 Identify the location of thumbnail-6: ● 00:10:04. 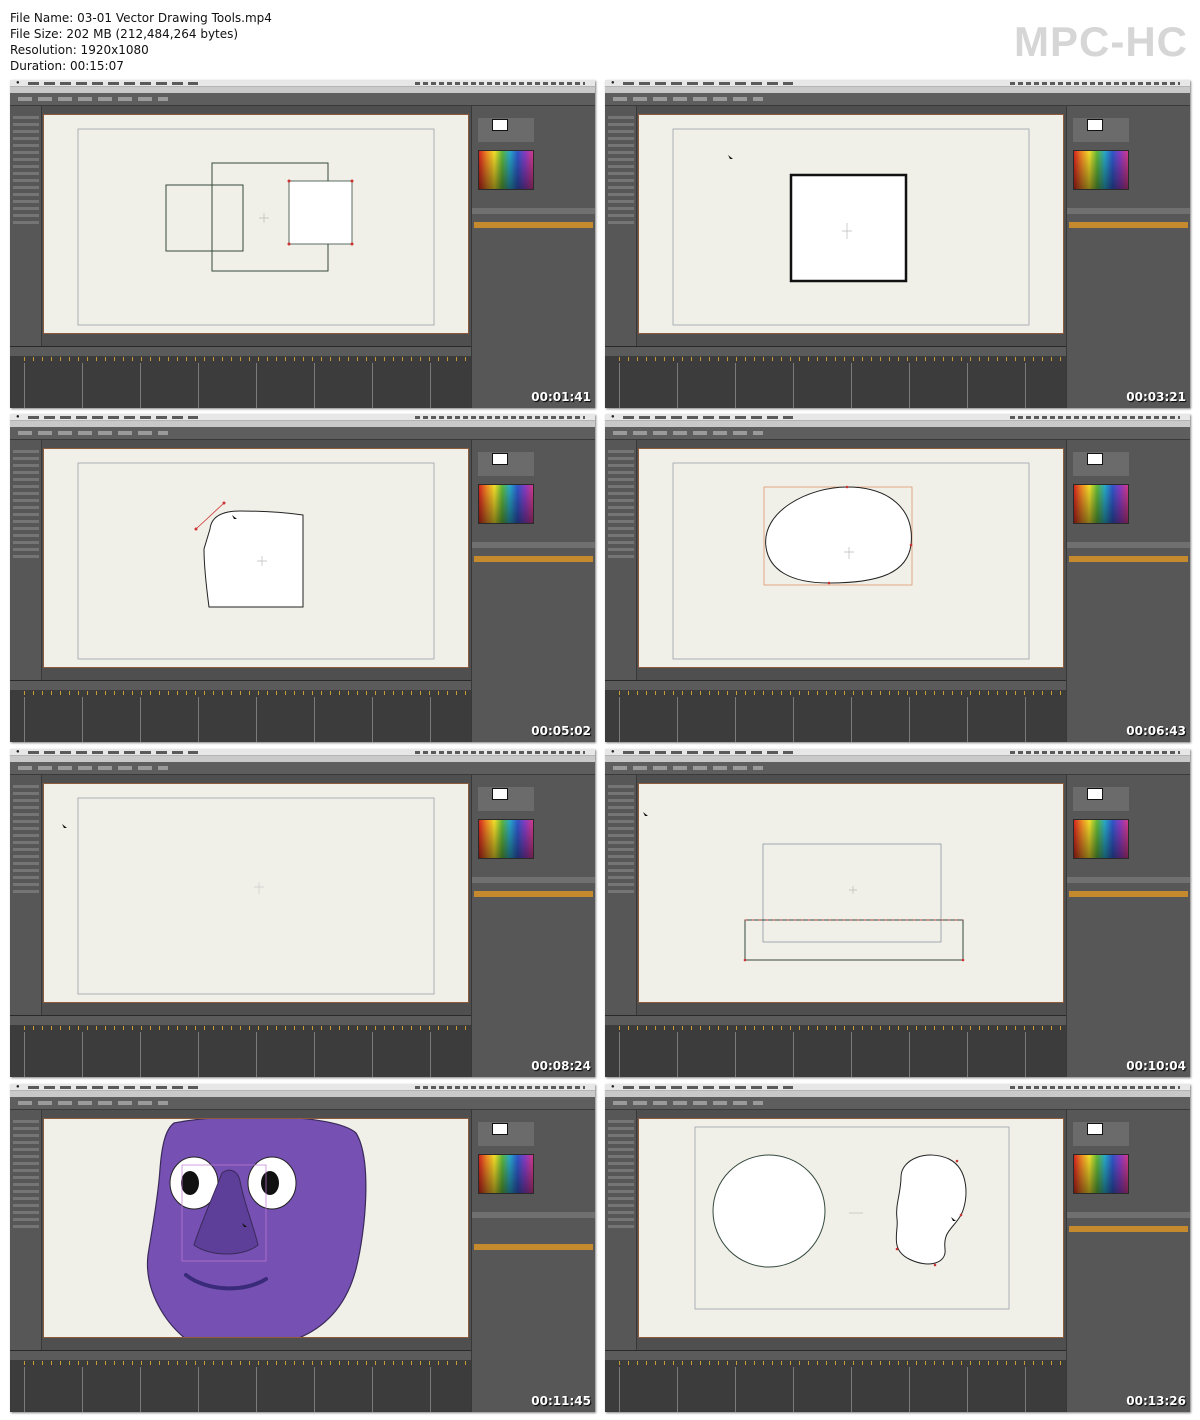
(897, 913).